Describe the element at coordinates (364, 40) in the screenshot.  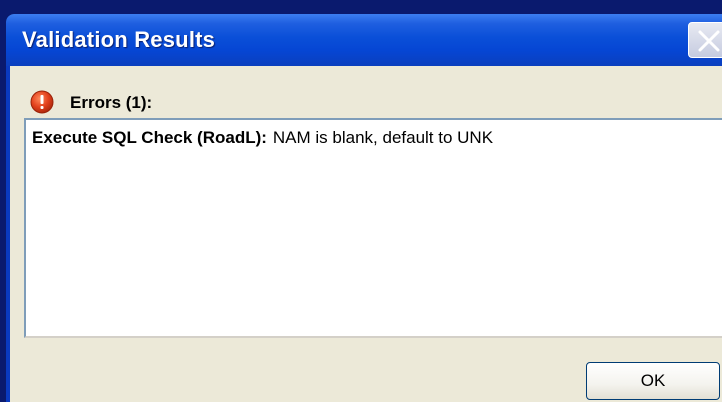
I see `title-bar: Validation Results` at that location.